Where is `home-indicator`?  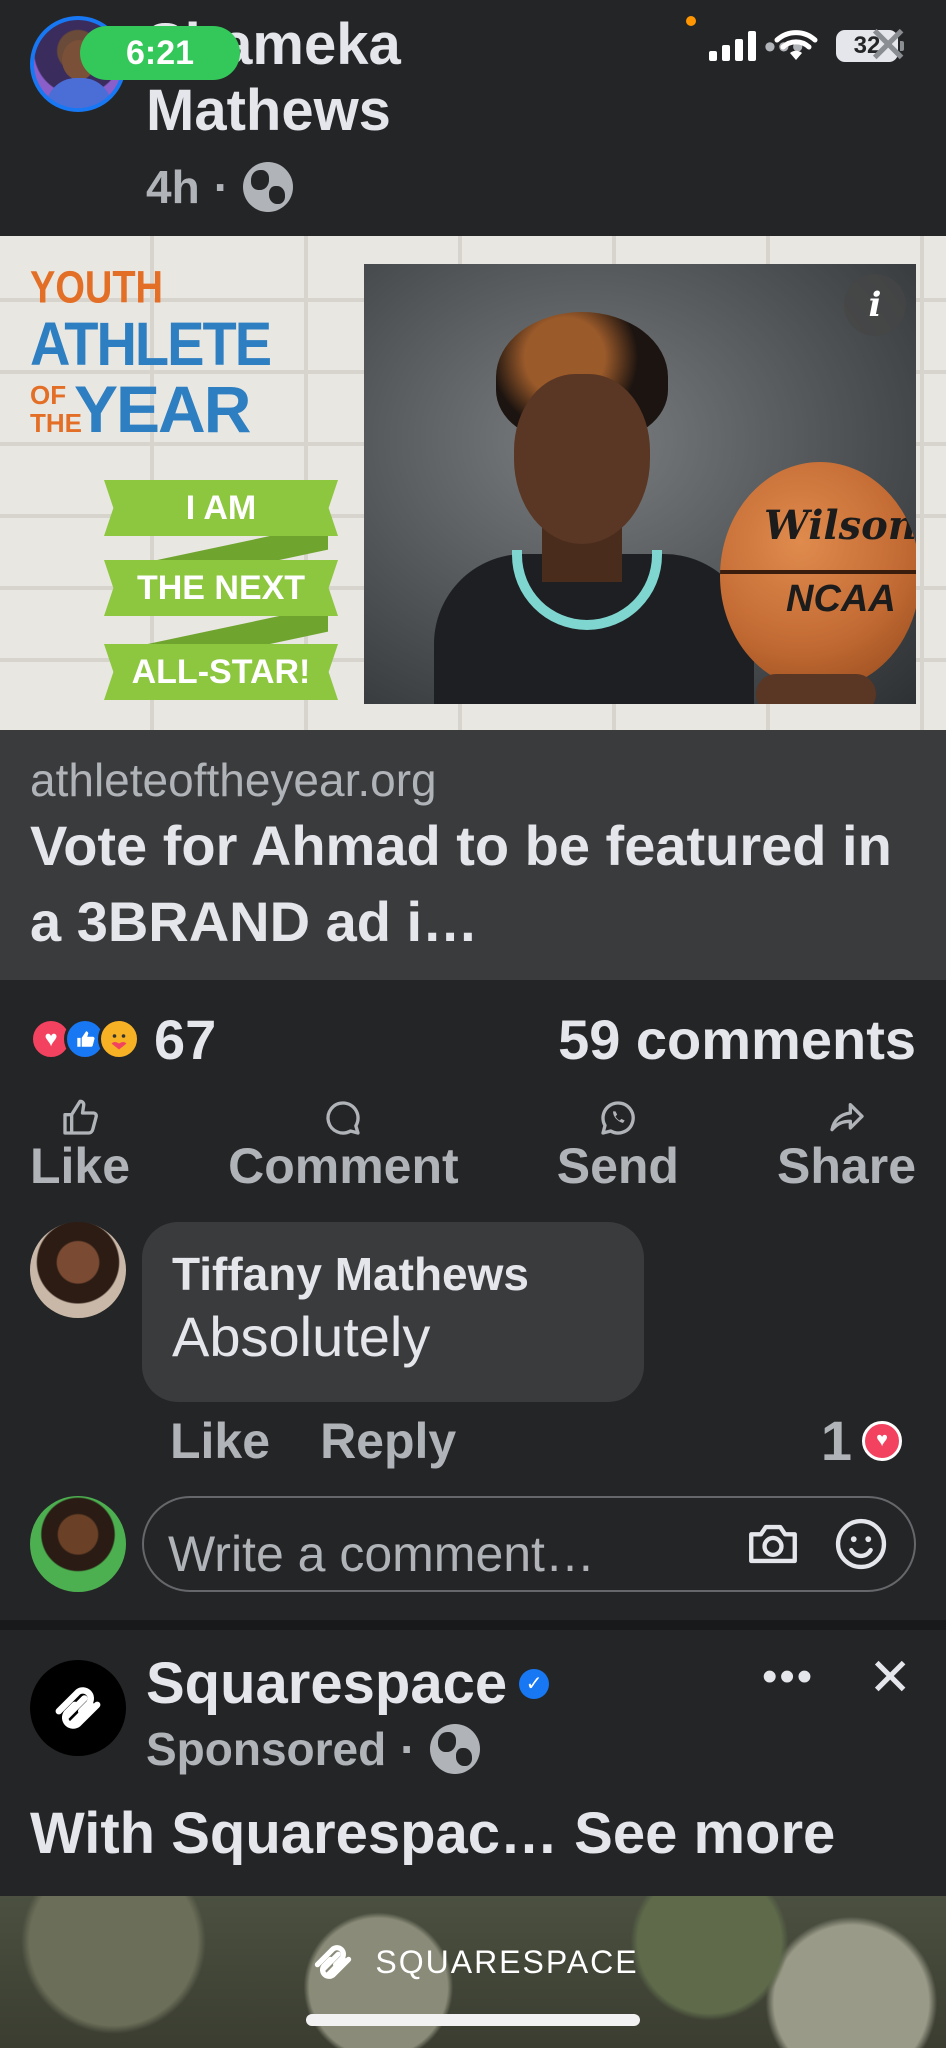
home-indicator is located at coordinates (473, 2020).